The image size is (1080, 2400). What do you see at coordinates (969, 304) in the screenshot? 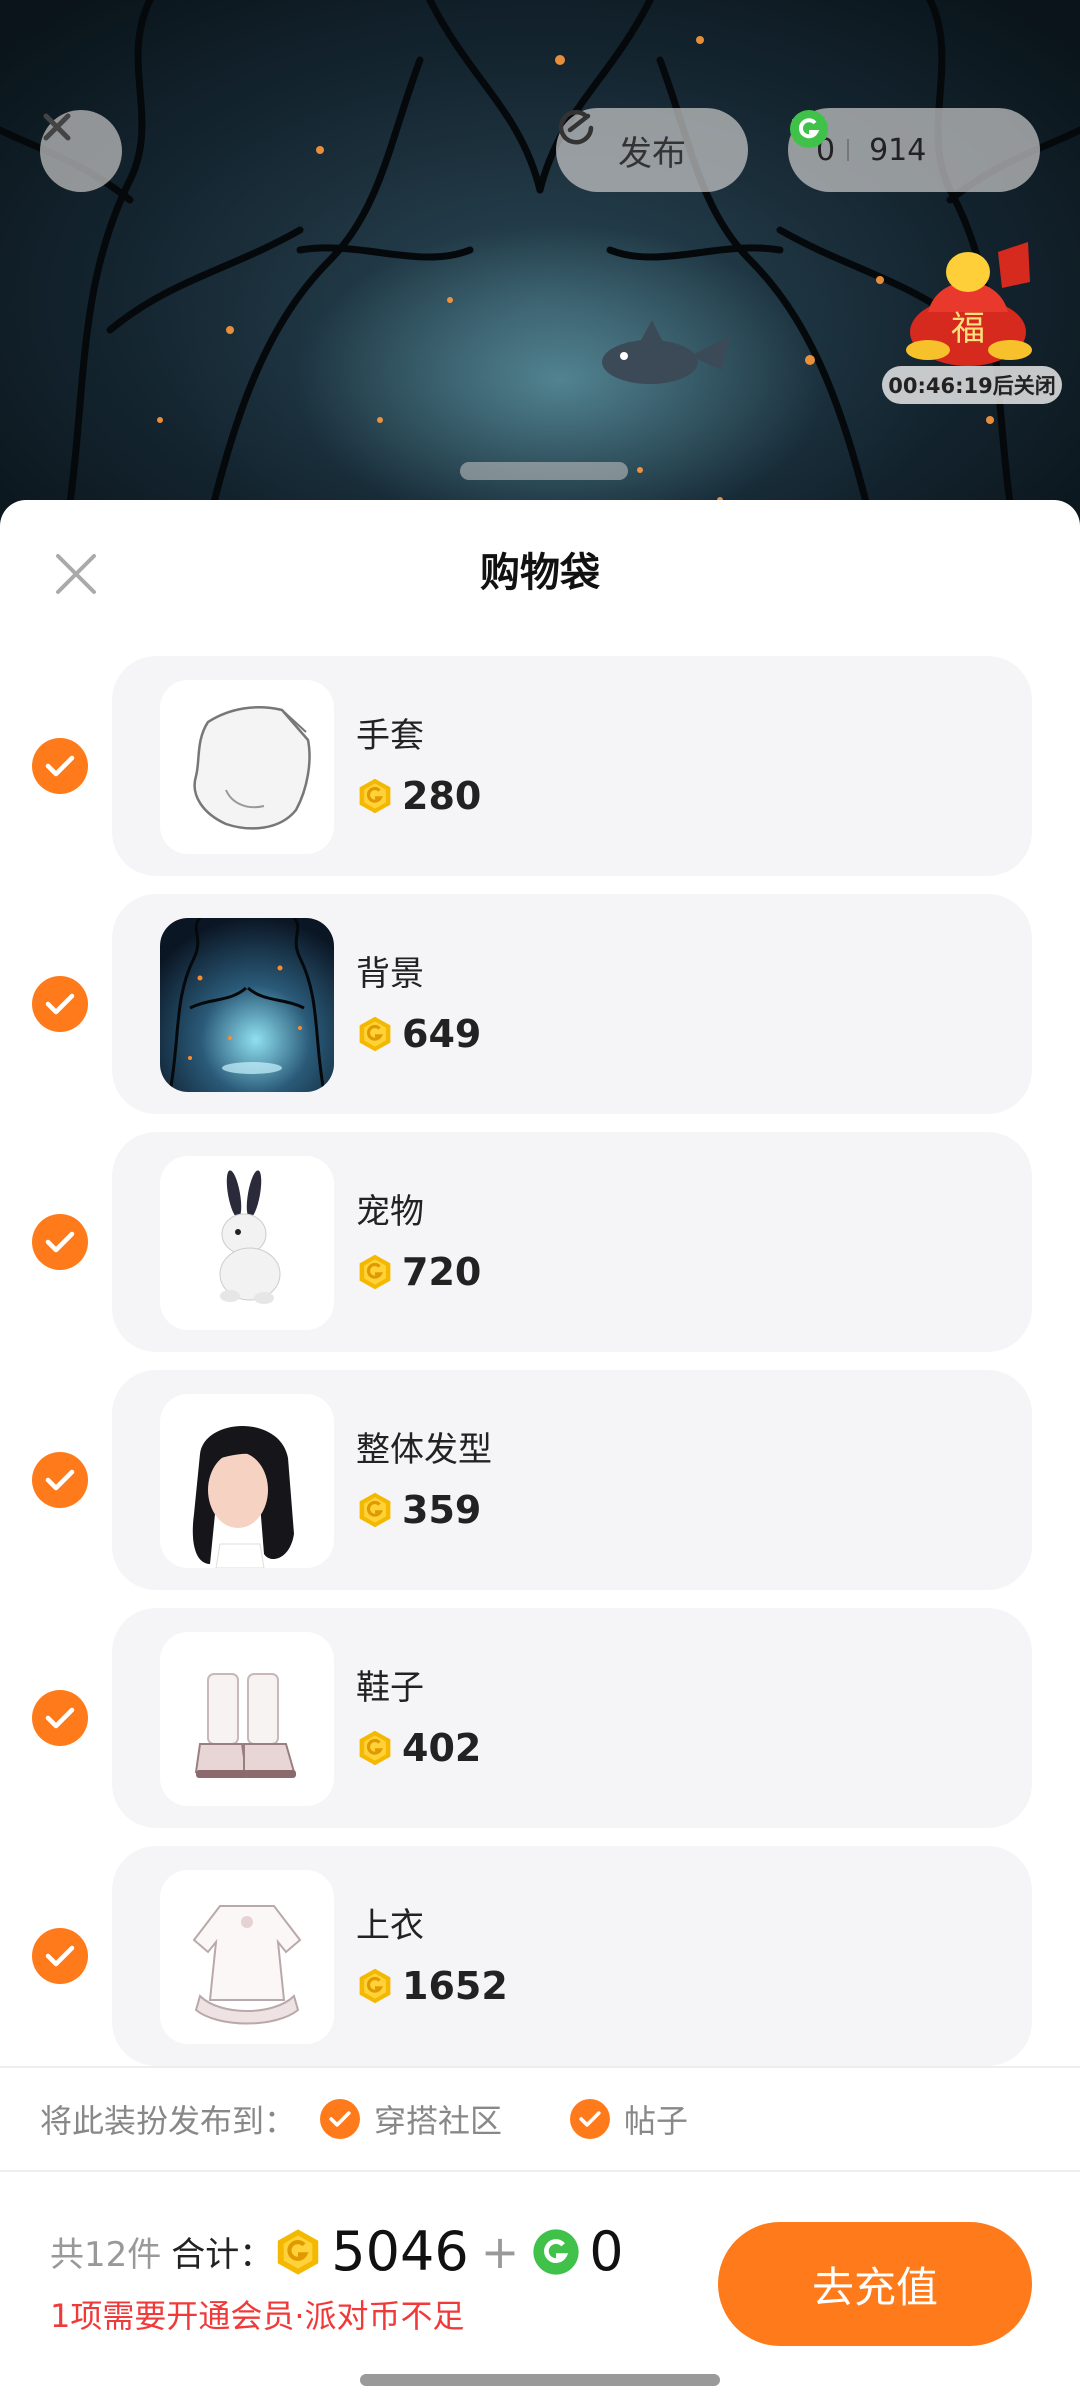
I see `lucky-bag-icon: 福` at bounding box center [969, 304].